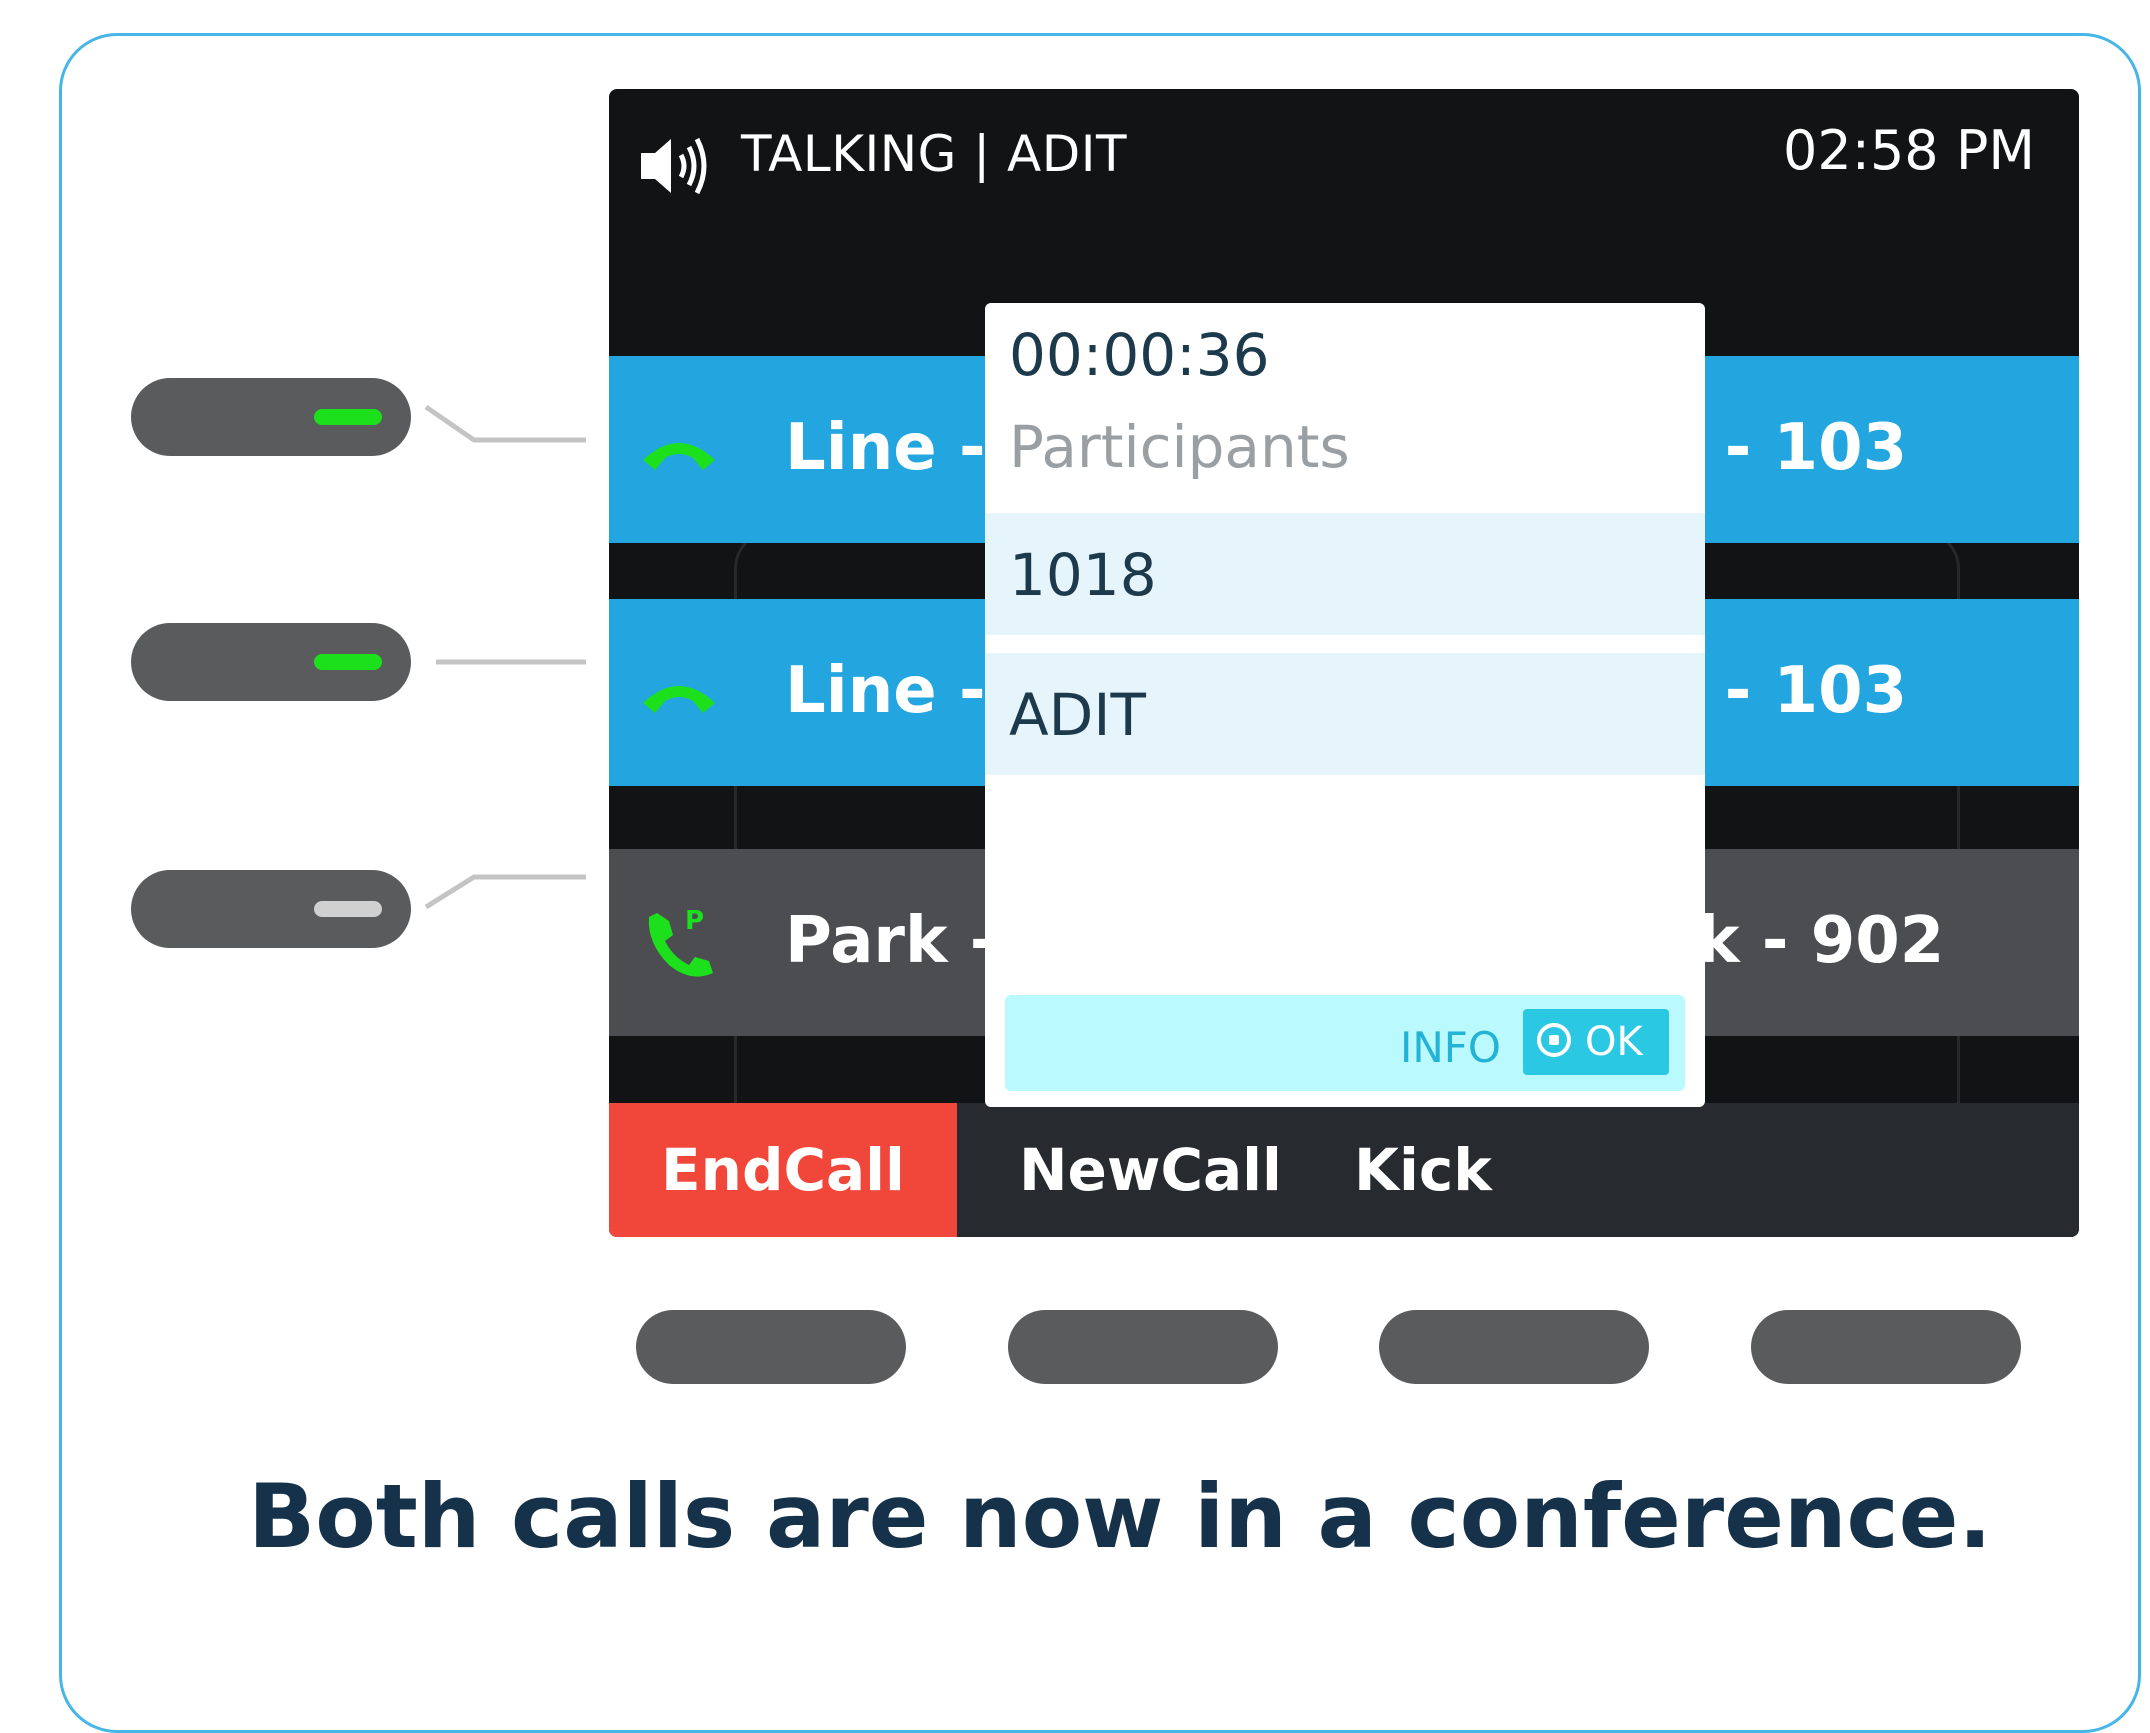  What do you see at coordinates (1345, 714) in the screenshot?
I see `participant-item: ADIT` at bounding box center [1345, 714].